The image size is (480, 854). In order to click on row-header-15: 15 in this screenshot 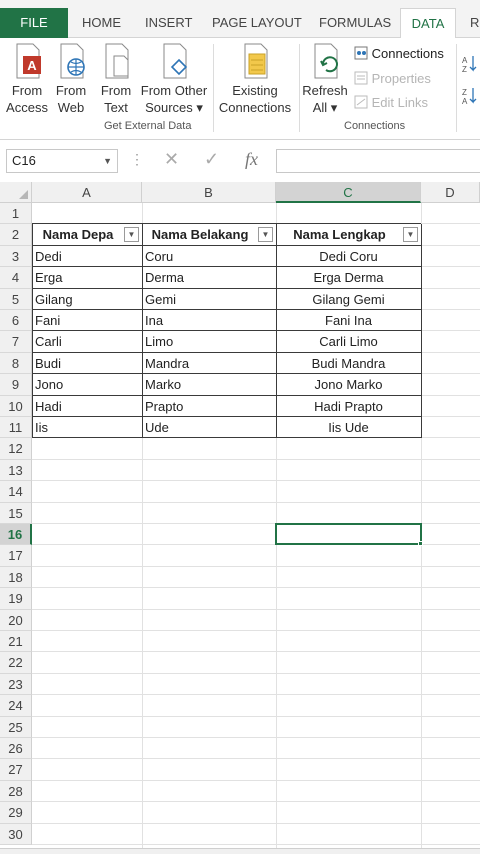, I will do `click(16, 513)`.